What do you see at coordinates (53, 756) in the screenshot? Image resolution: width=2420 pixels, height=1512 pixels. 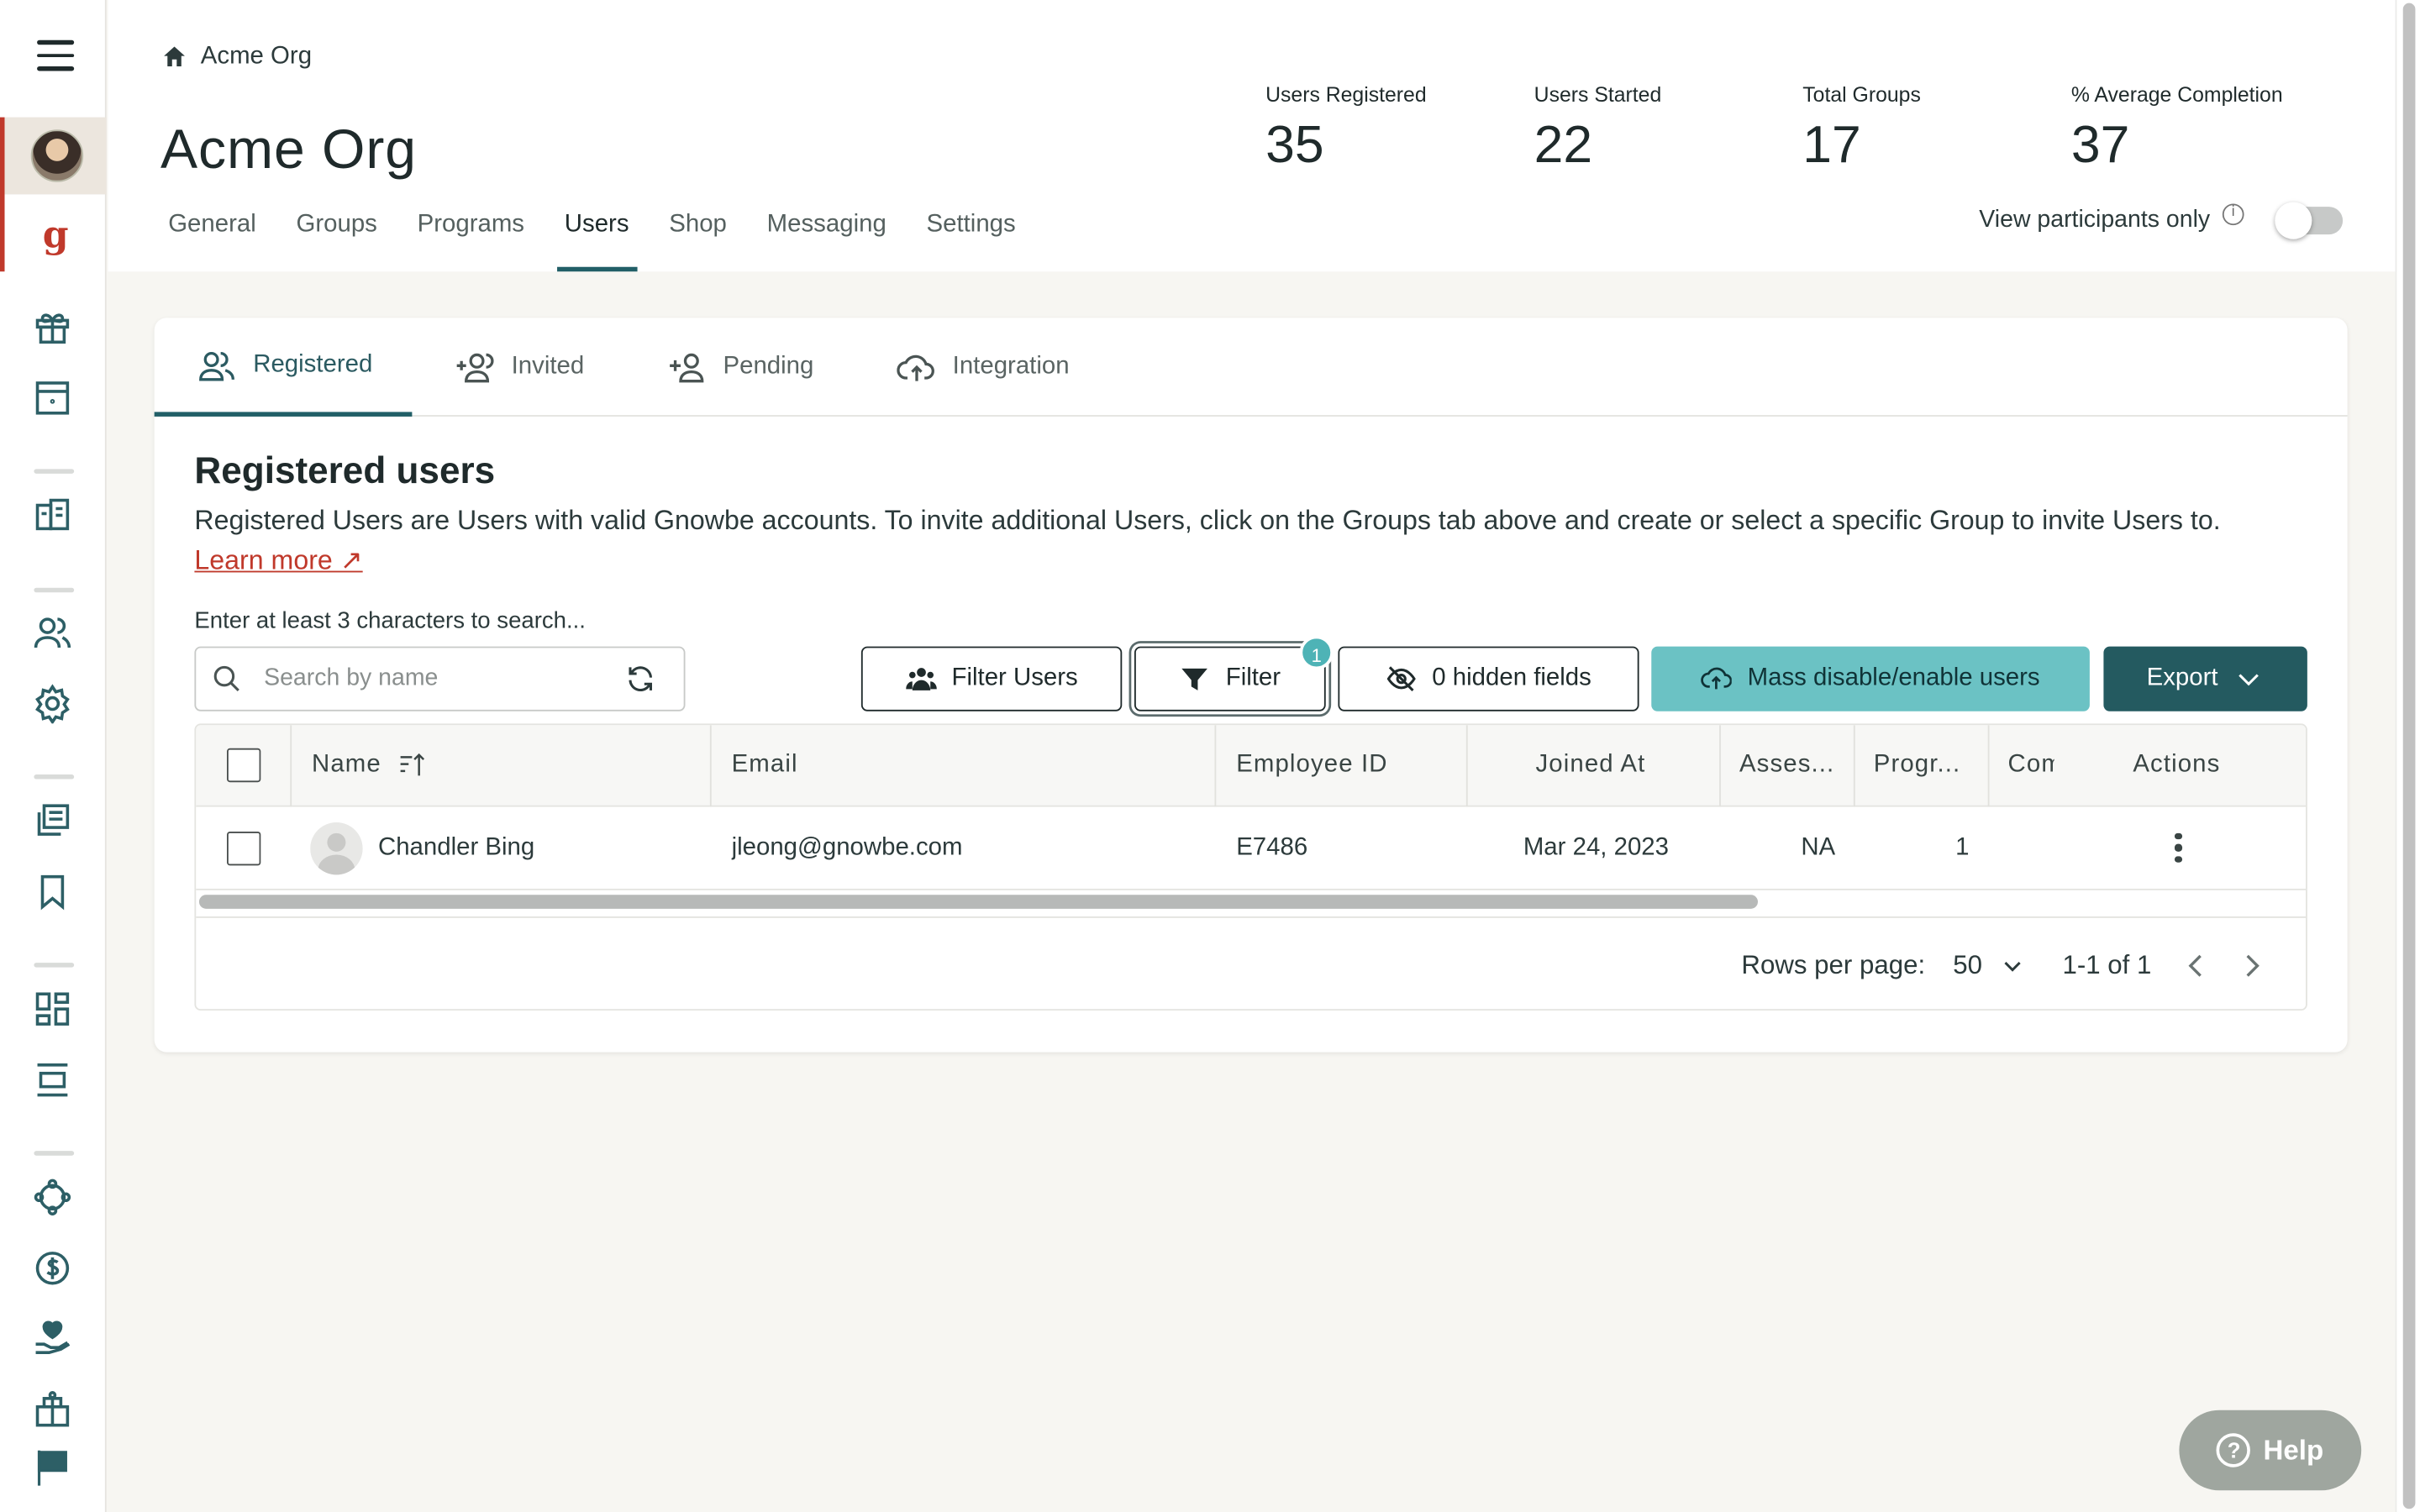 I see `left-rail: g` at bounding box center [53, 756].